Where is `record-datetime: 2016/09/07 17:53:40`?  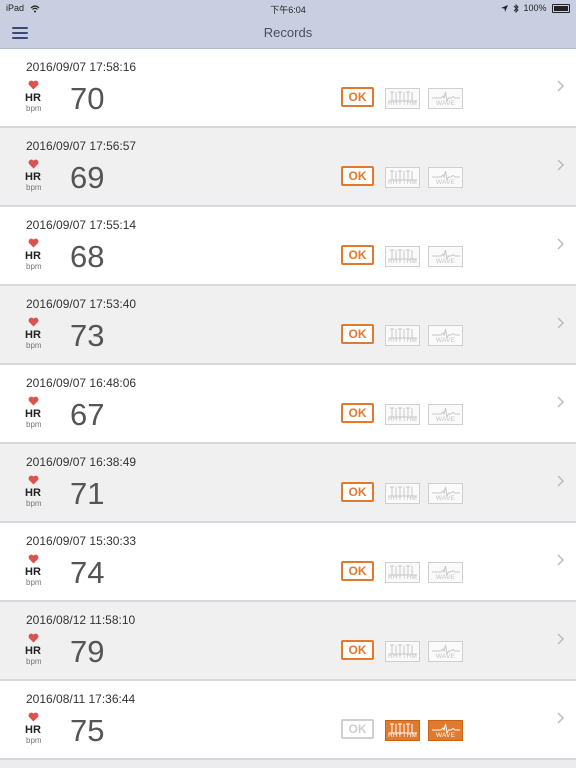
record-datetime: 2016/09/07 17:53:40 is located at coordinates (81, 304).